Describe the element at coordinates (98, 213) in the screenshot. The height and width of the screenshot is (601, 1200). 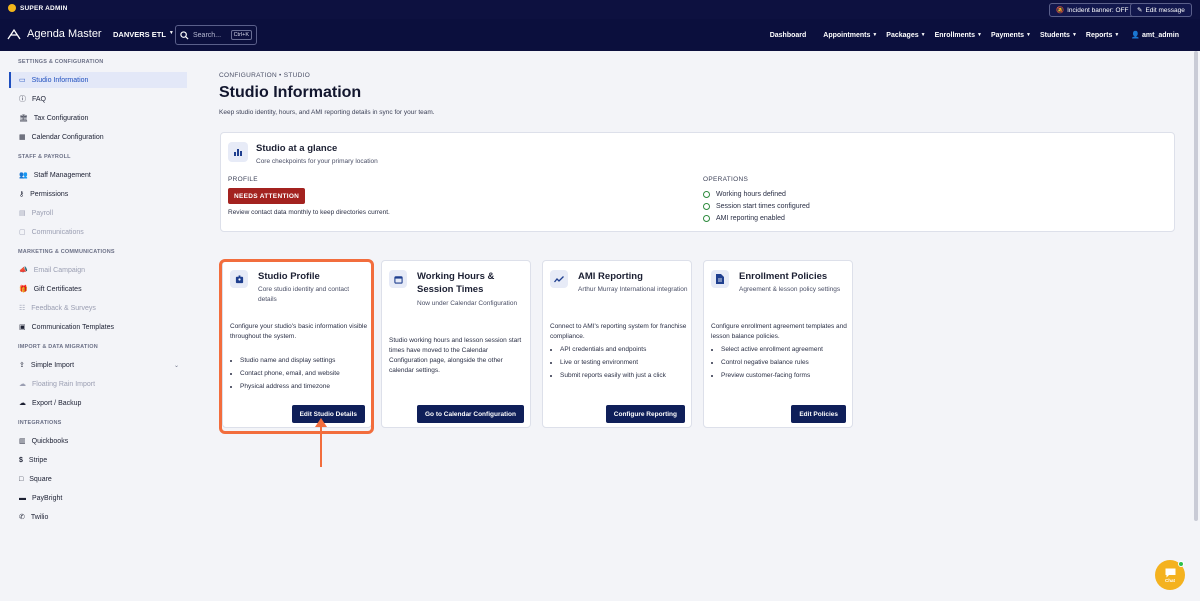
I see `sidebar-item-payroll: ▤ Payroll` at that location.